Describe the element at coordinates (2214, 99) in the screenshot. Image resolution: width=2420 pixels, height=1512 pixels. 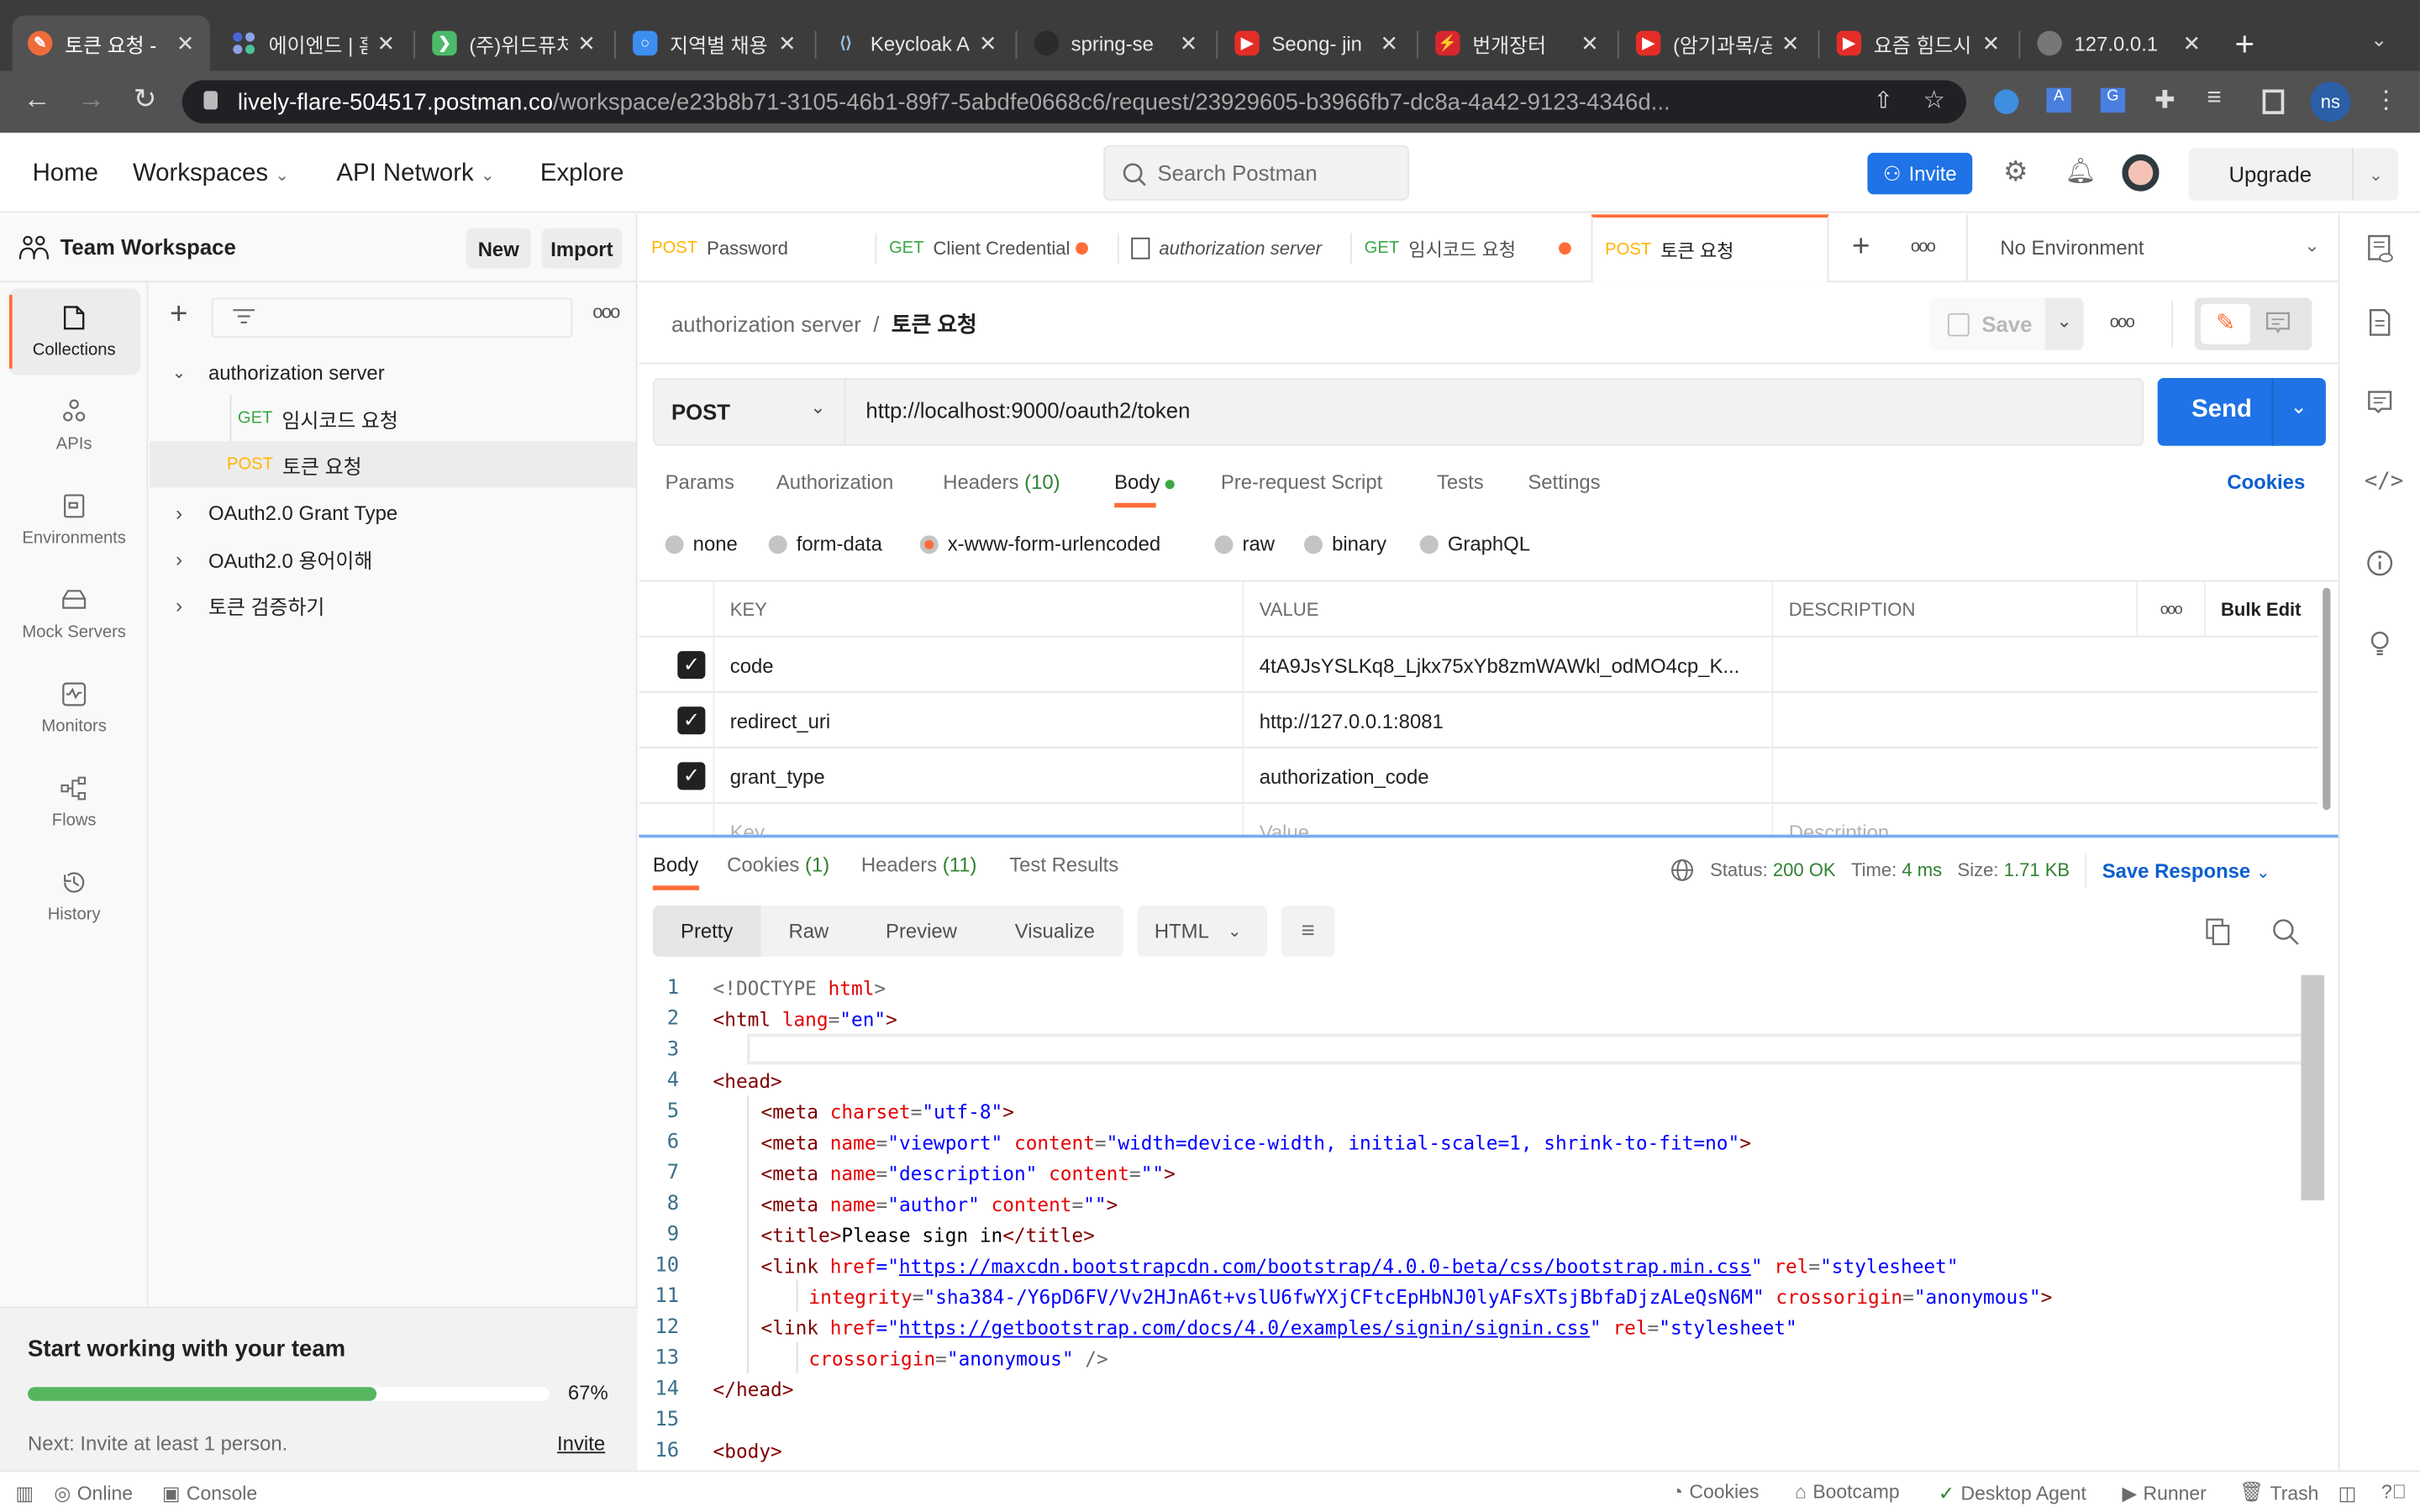
I see `media-control-icon: ≡` at that location.